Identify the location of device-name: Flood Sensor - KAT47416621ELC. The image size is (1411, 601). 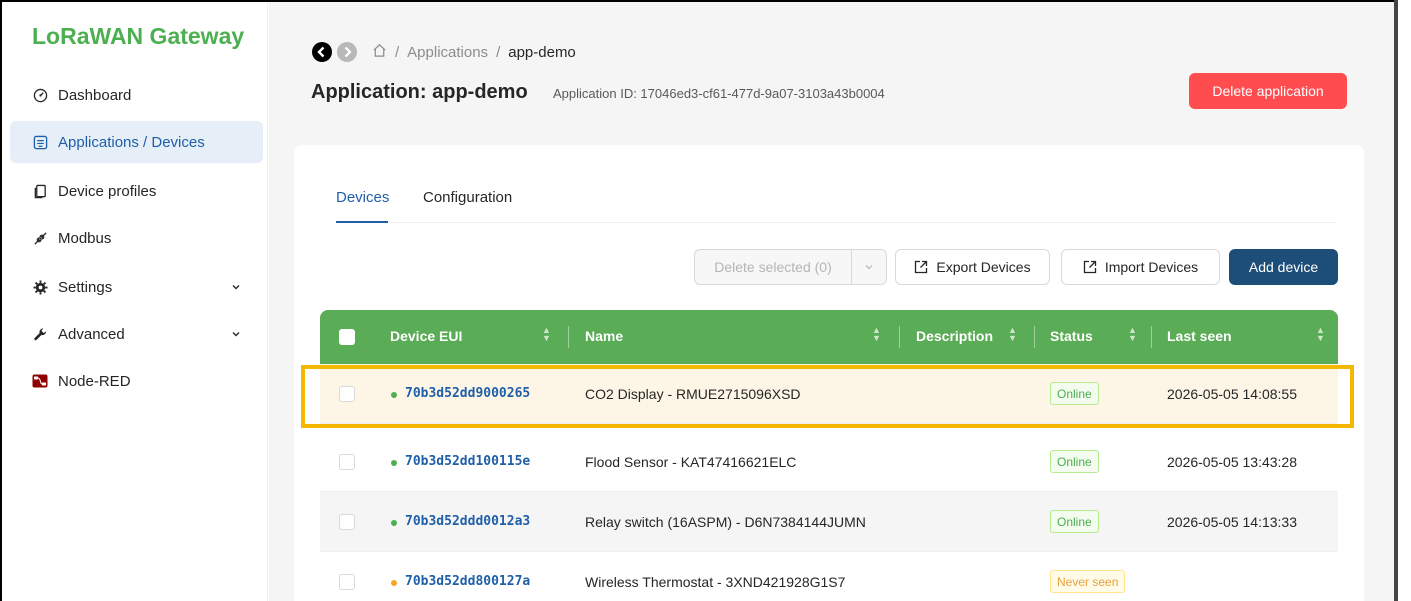
(691, 462).